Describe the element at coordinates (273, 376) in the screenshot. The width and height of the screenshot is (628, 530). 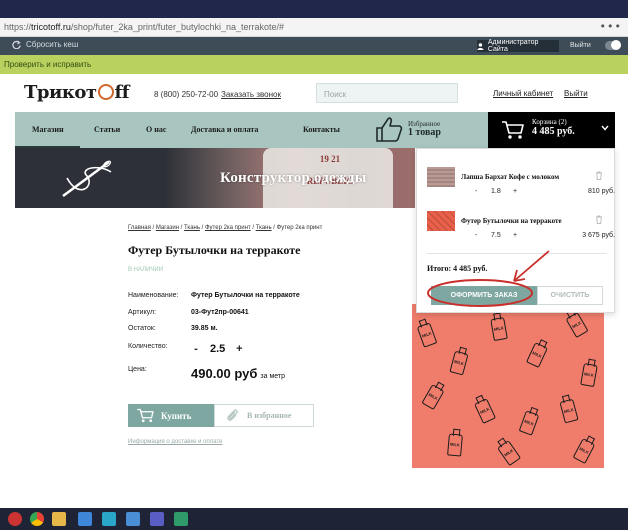
I see `price-unit: за метр` at that location.